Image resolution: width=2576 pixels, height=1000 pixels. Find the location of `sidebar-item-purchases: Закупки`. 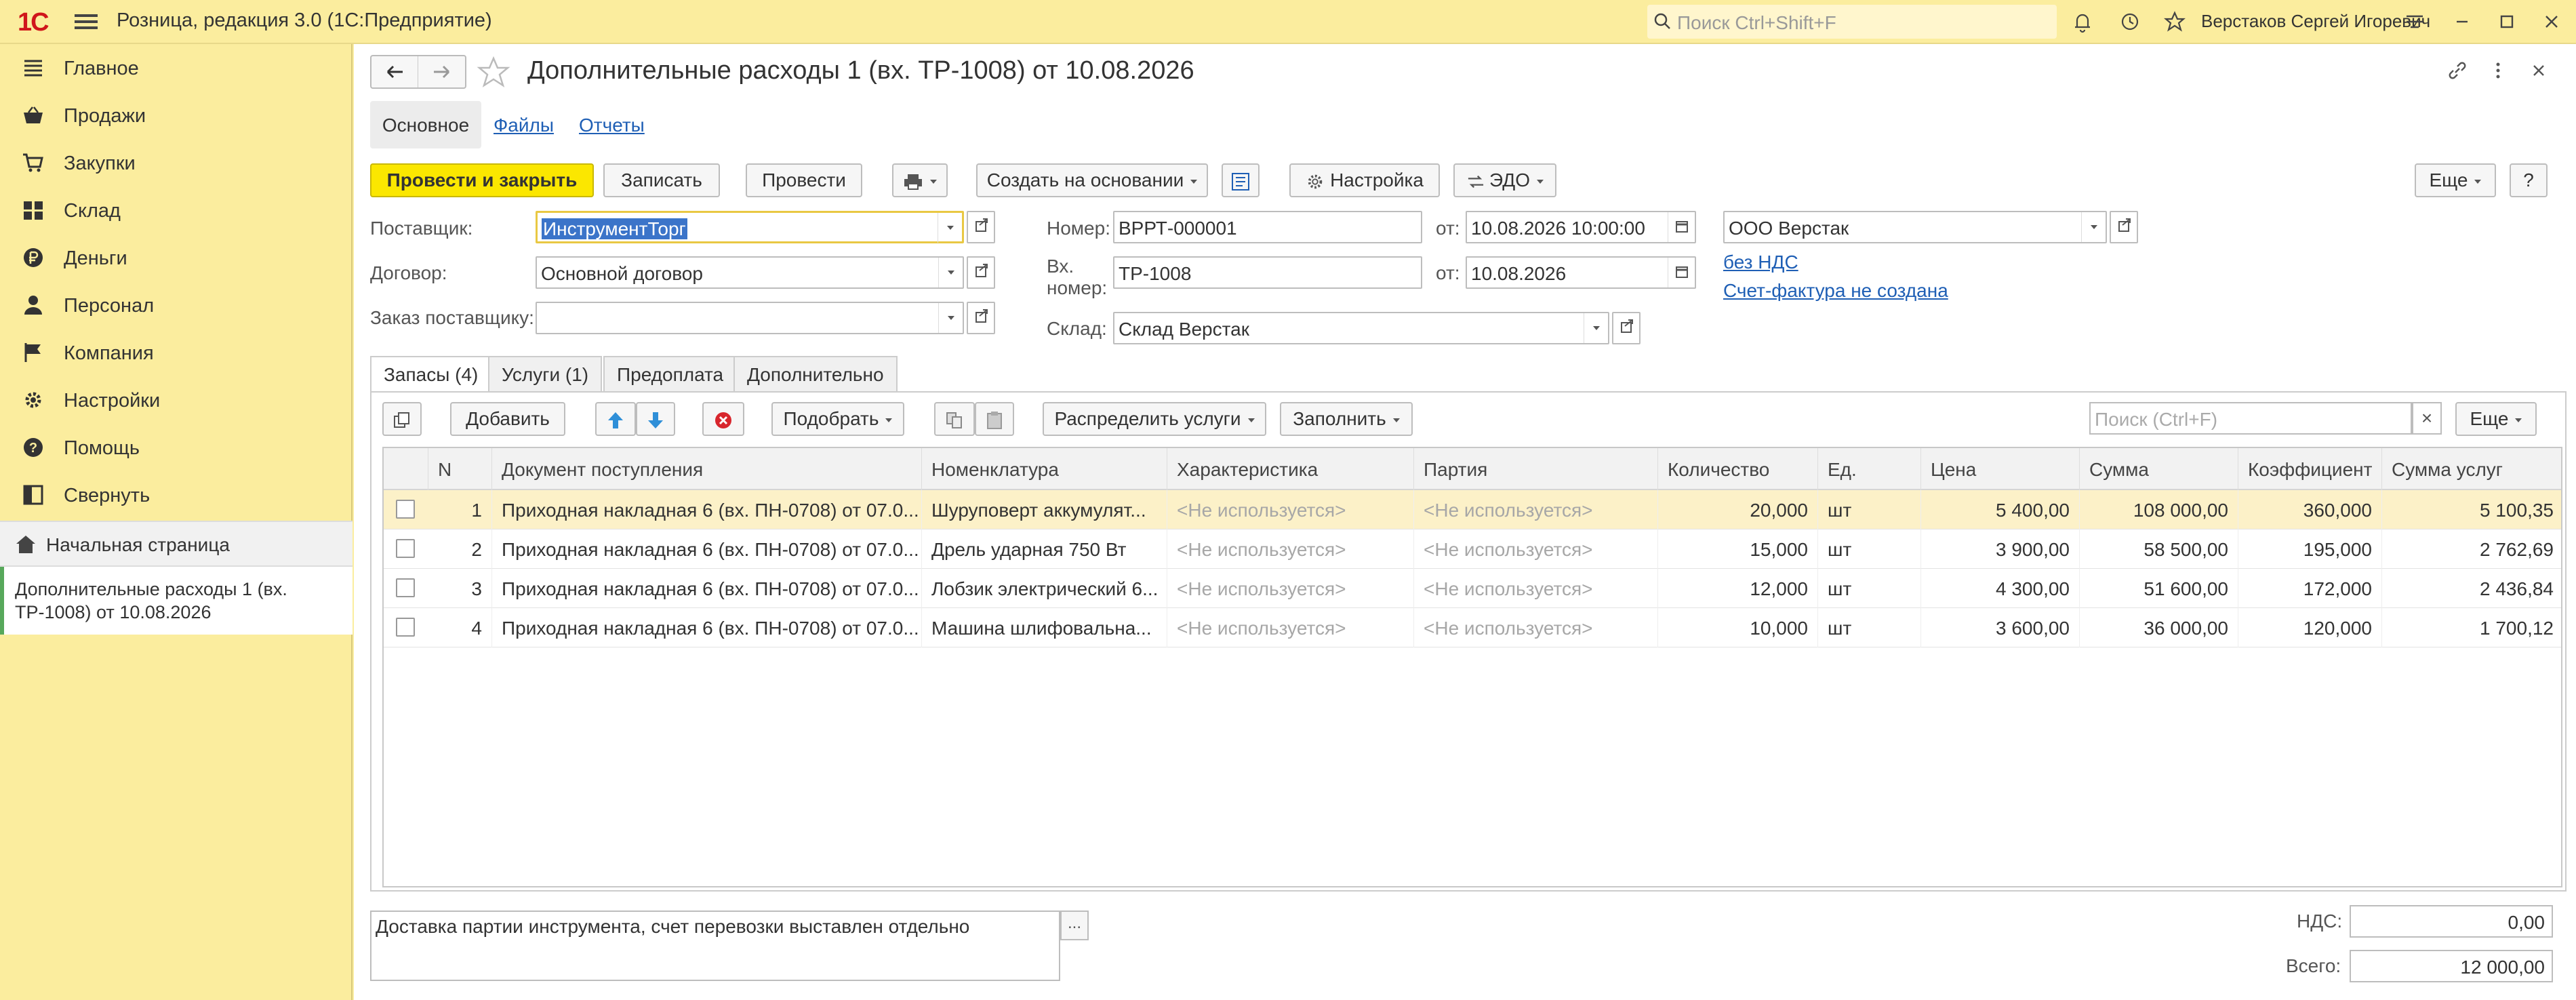

sidebar-item-purchases: Закупки is located at coordinates (176, 162).